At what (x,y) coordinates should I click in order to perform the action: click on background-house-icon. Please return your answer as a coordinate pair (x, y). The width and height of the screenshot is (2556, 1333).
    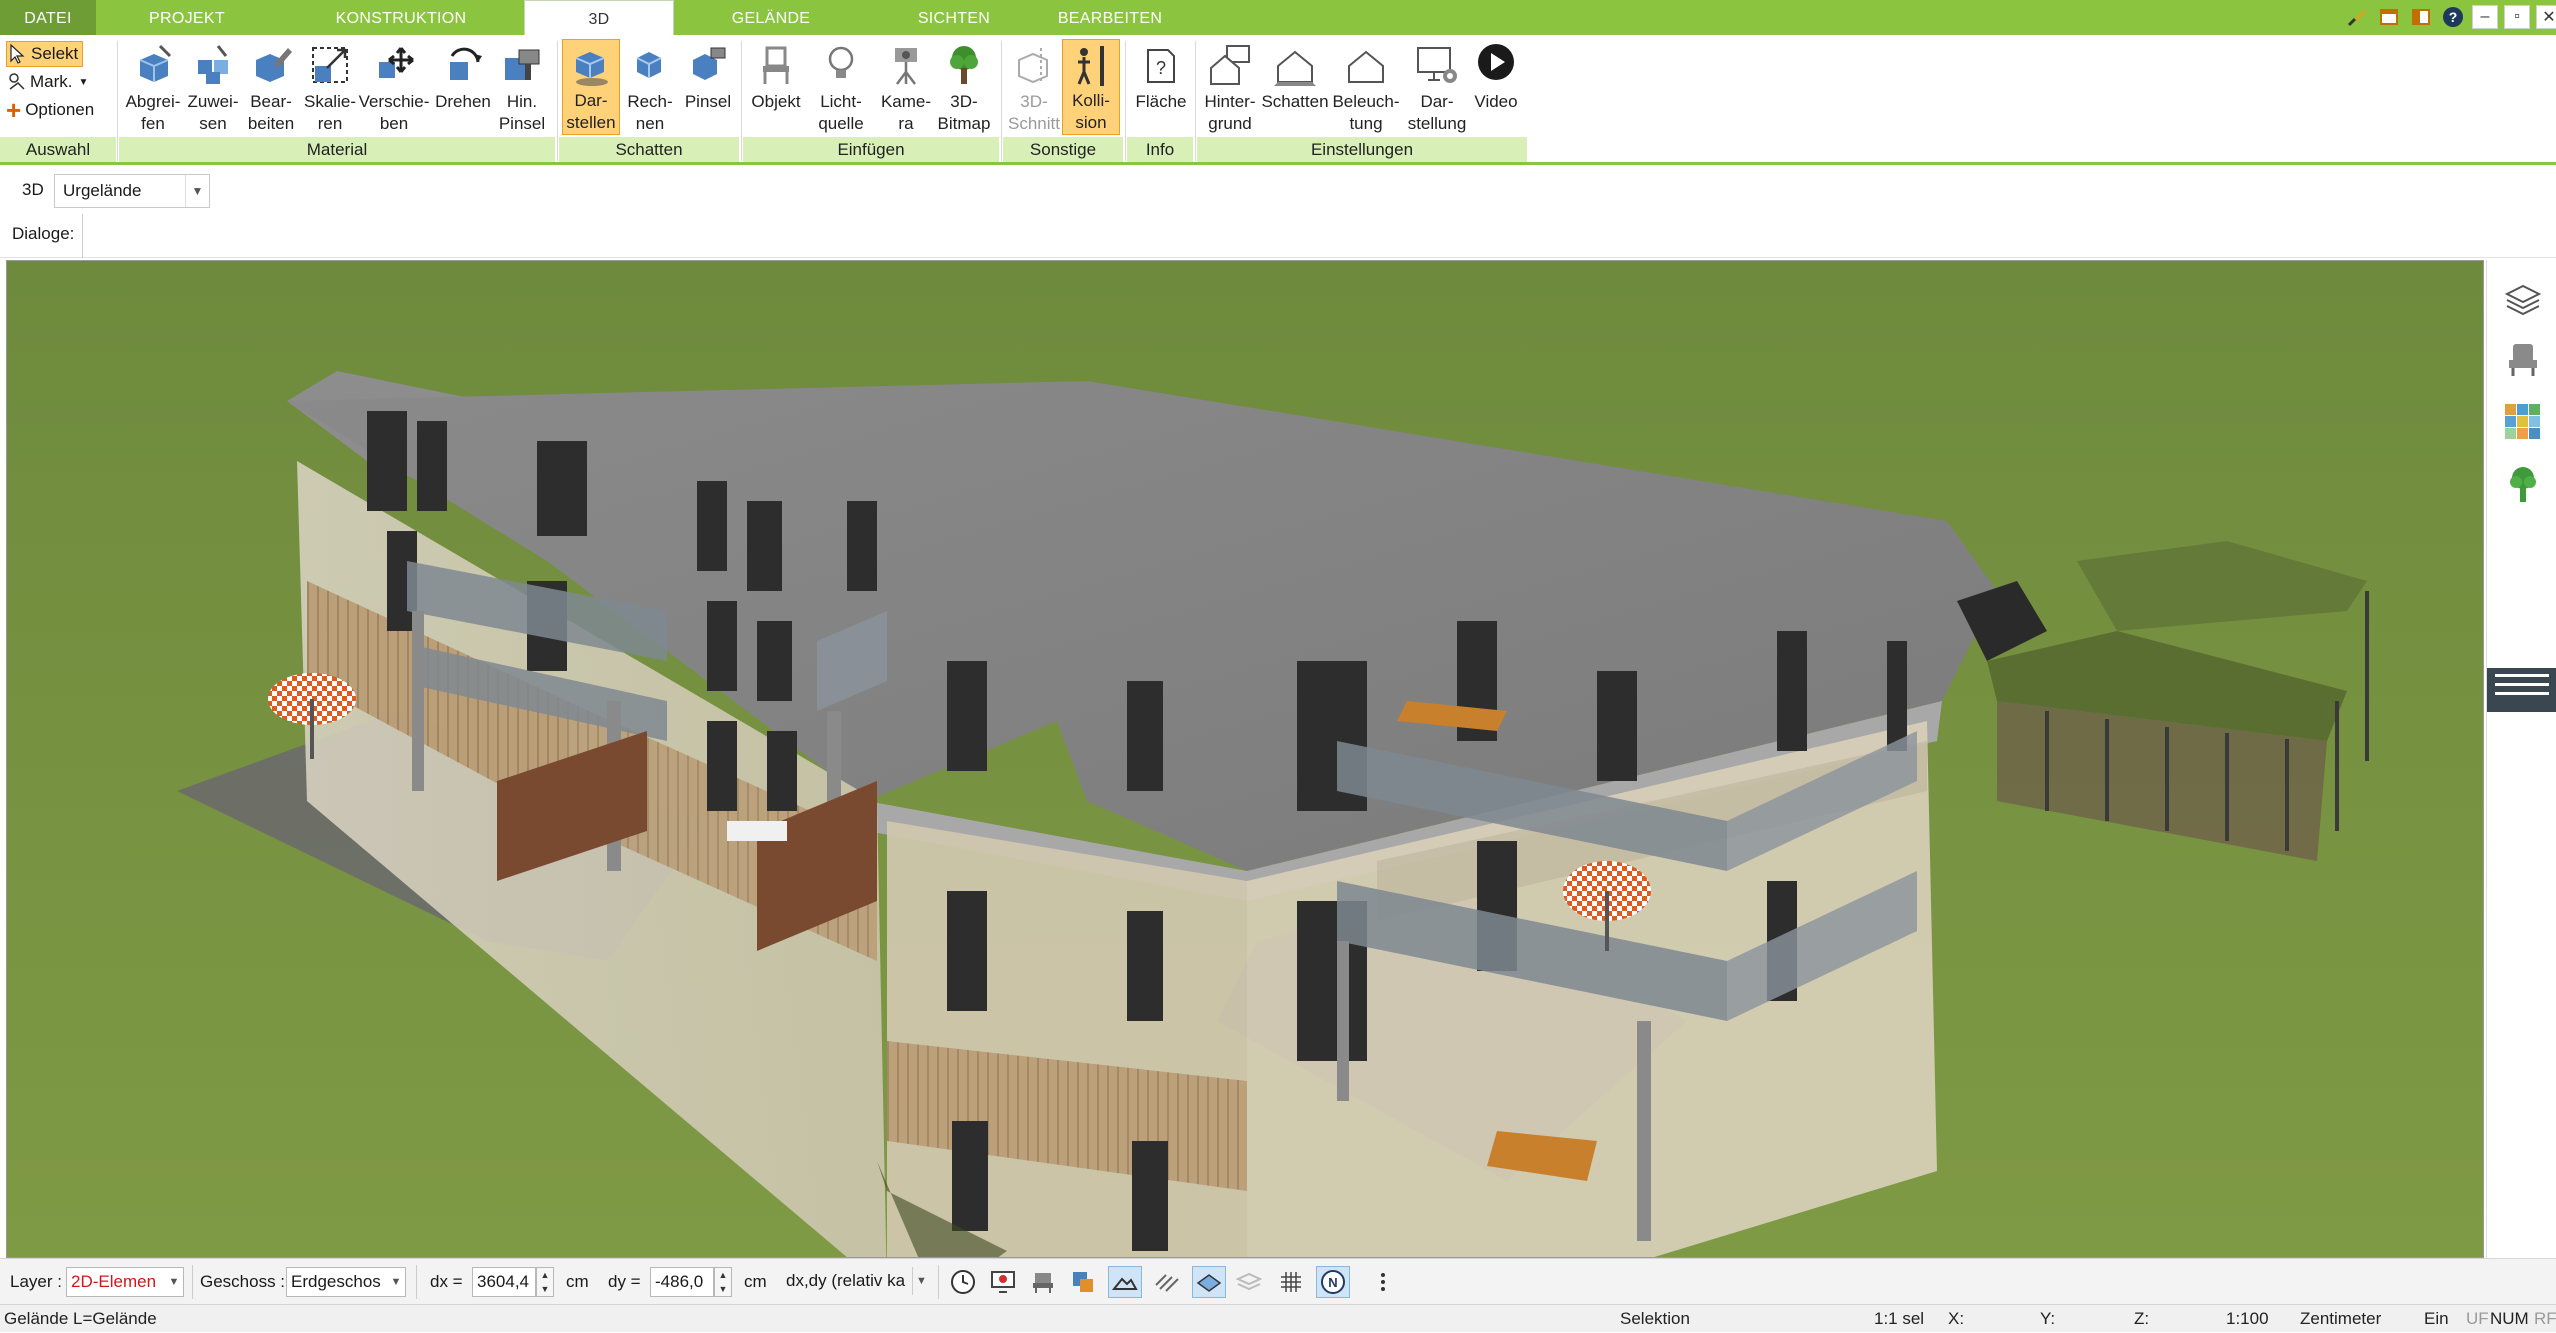
    Looking at the image, I should click on (1230, 65).